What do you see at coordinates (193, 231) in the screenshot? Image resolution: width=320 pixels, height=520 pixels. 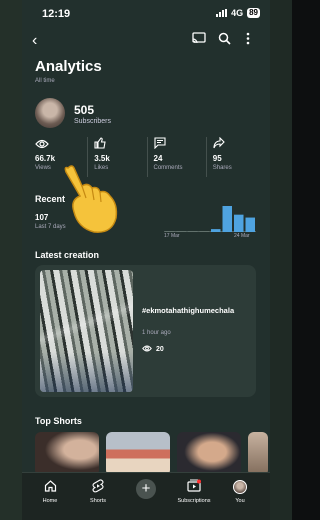 I see `chart-bar-19-mar` at bounding box center [193, 231].